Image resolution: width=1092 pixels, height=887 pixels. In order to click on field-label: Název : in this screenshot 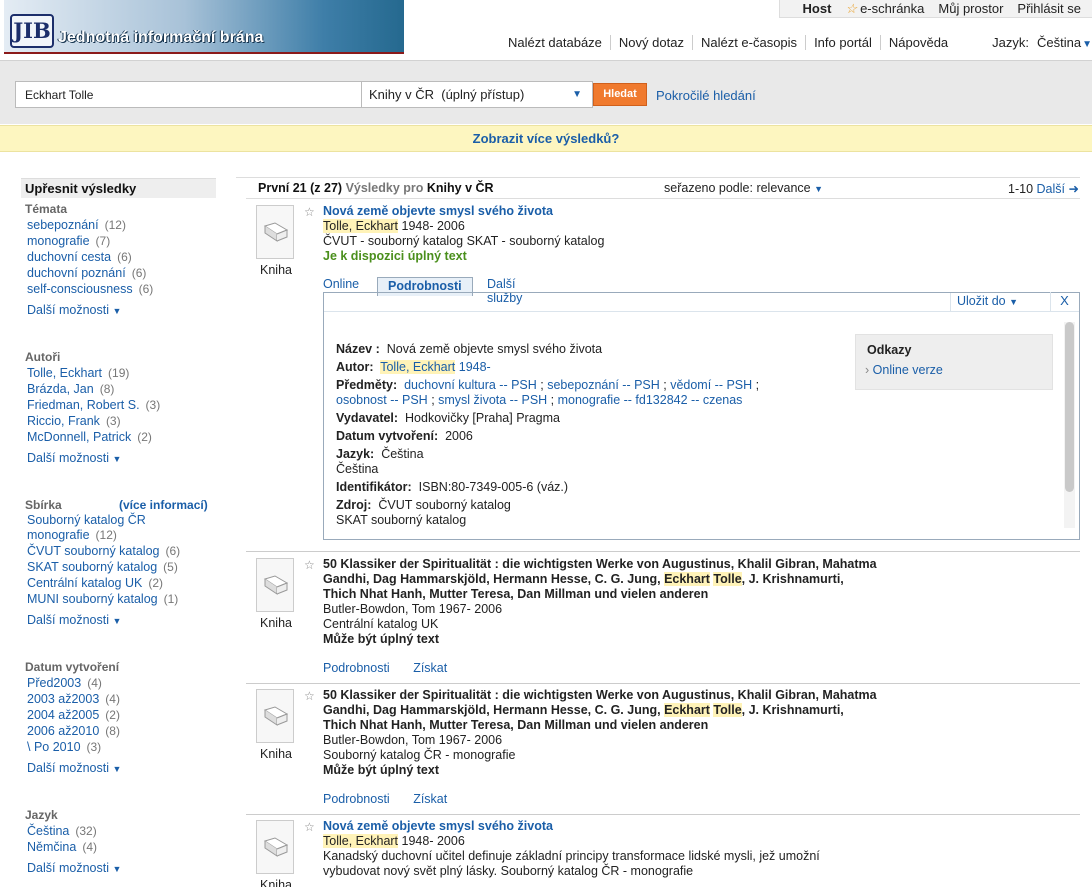, I will do `click(358, 349)`.